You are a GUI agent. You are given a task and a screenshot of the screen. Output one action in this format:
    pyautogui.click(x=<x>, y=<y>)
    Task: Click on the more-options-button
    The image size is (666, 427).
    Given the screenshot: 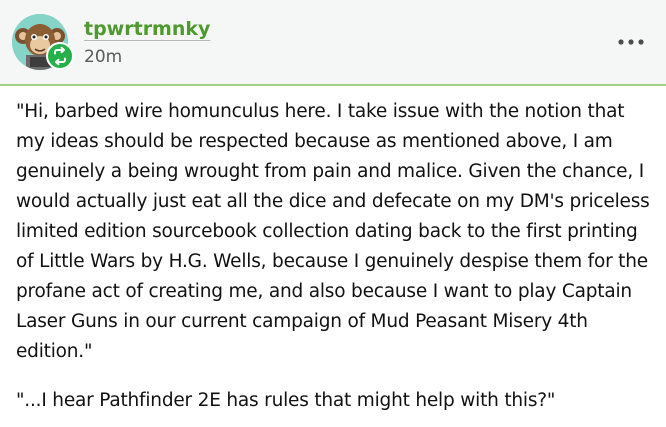 What is the action you would take?
    pyautogui.click(x=631, y=42)
    